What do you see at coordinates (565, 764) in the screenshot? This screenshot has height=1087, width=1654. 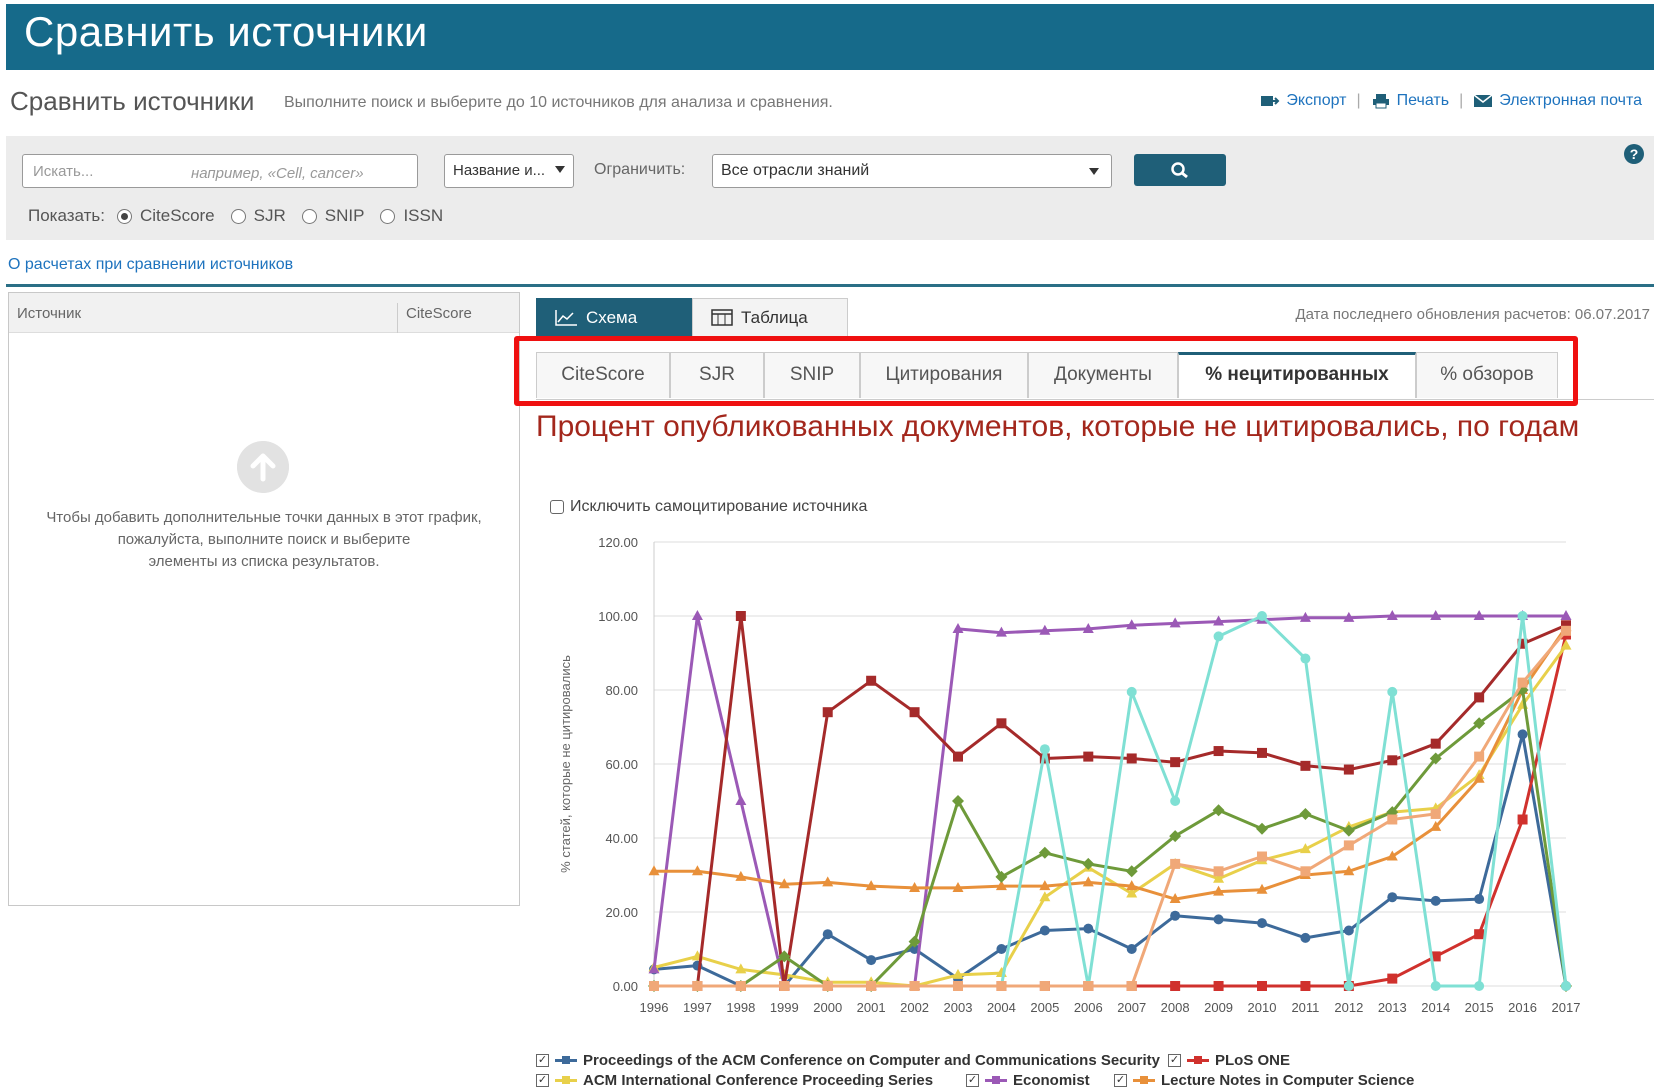 I see `y-axis-label: % статей, которые не цитировались` at bounding box center [565, 764].